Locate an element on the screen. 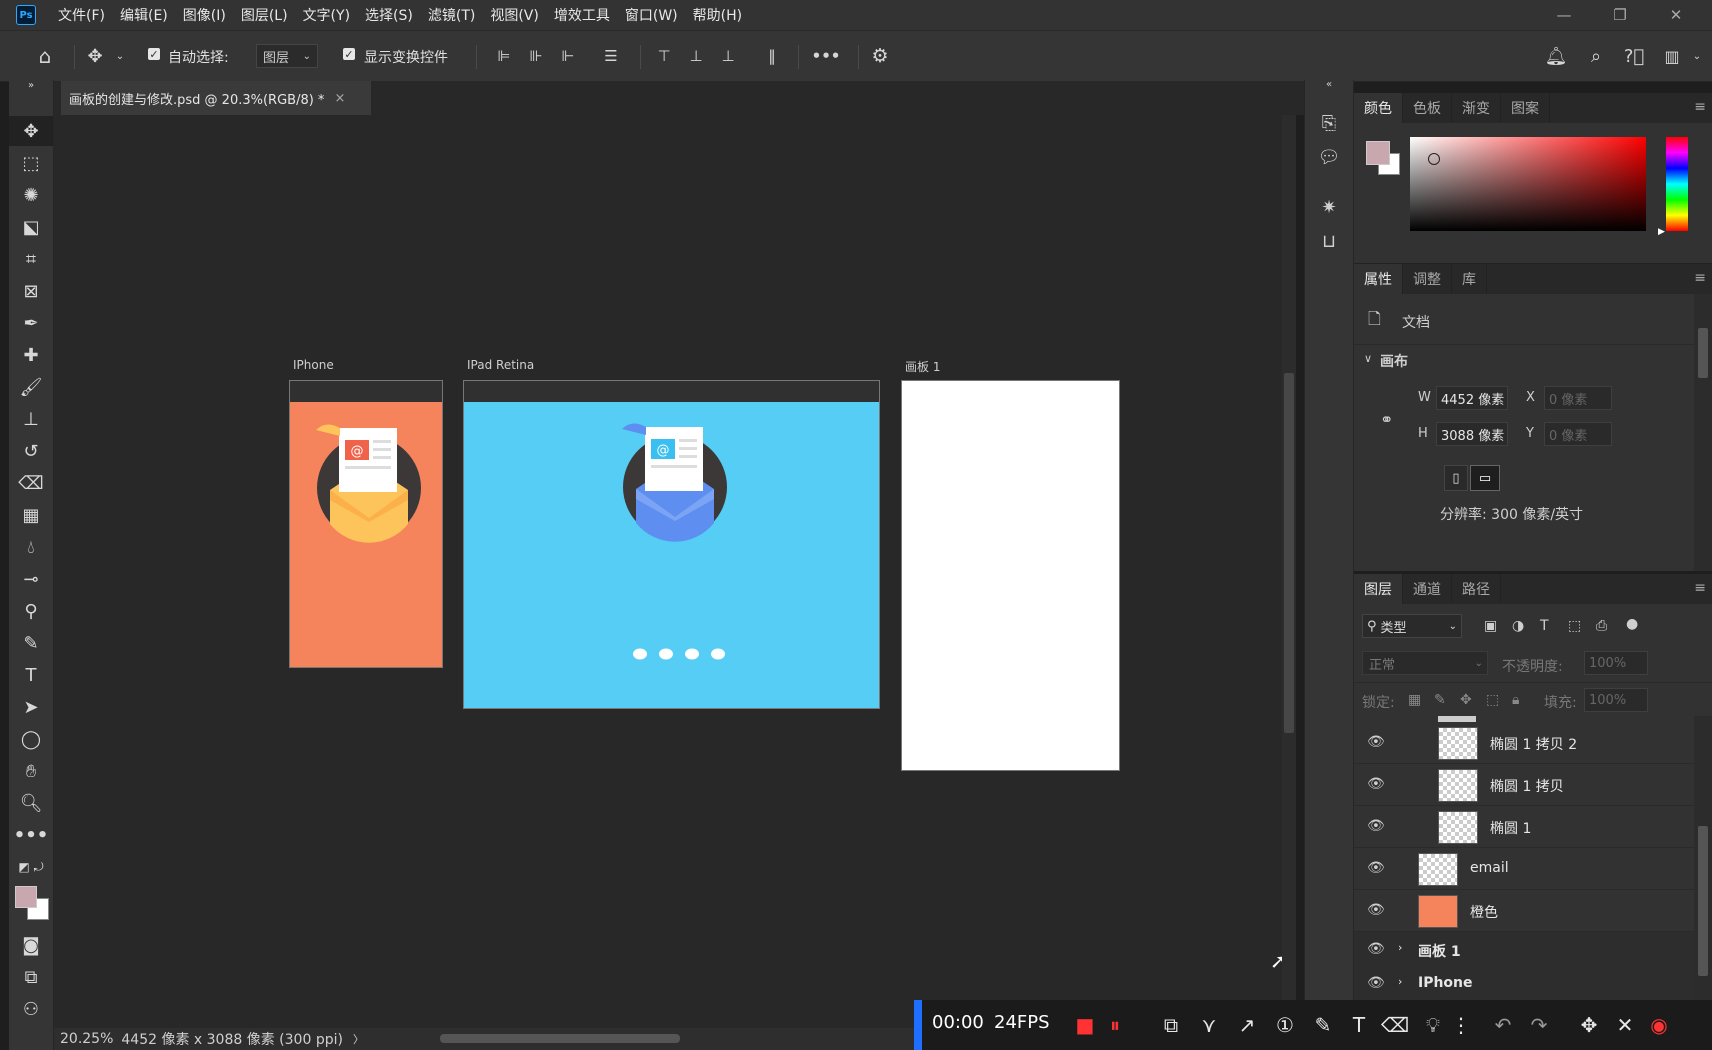  artboard-label-1: 画板 1 is located at coordinates (922, 366).